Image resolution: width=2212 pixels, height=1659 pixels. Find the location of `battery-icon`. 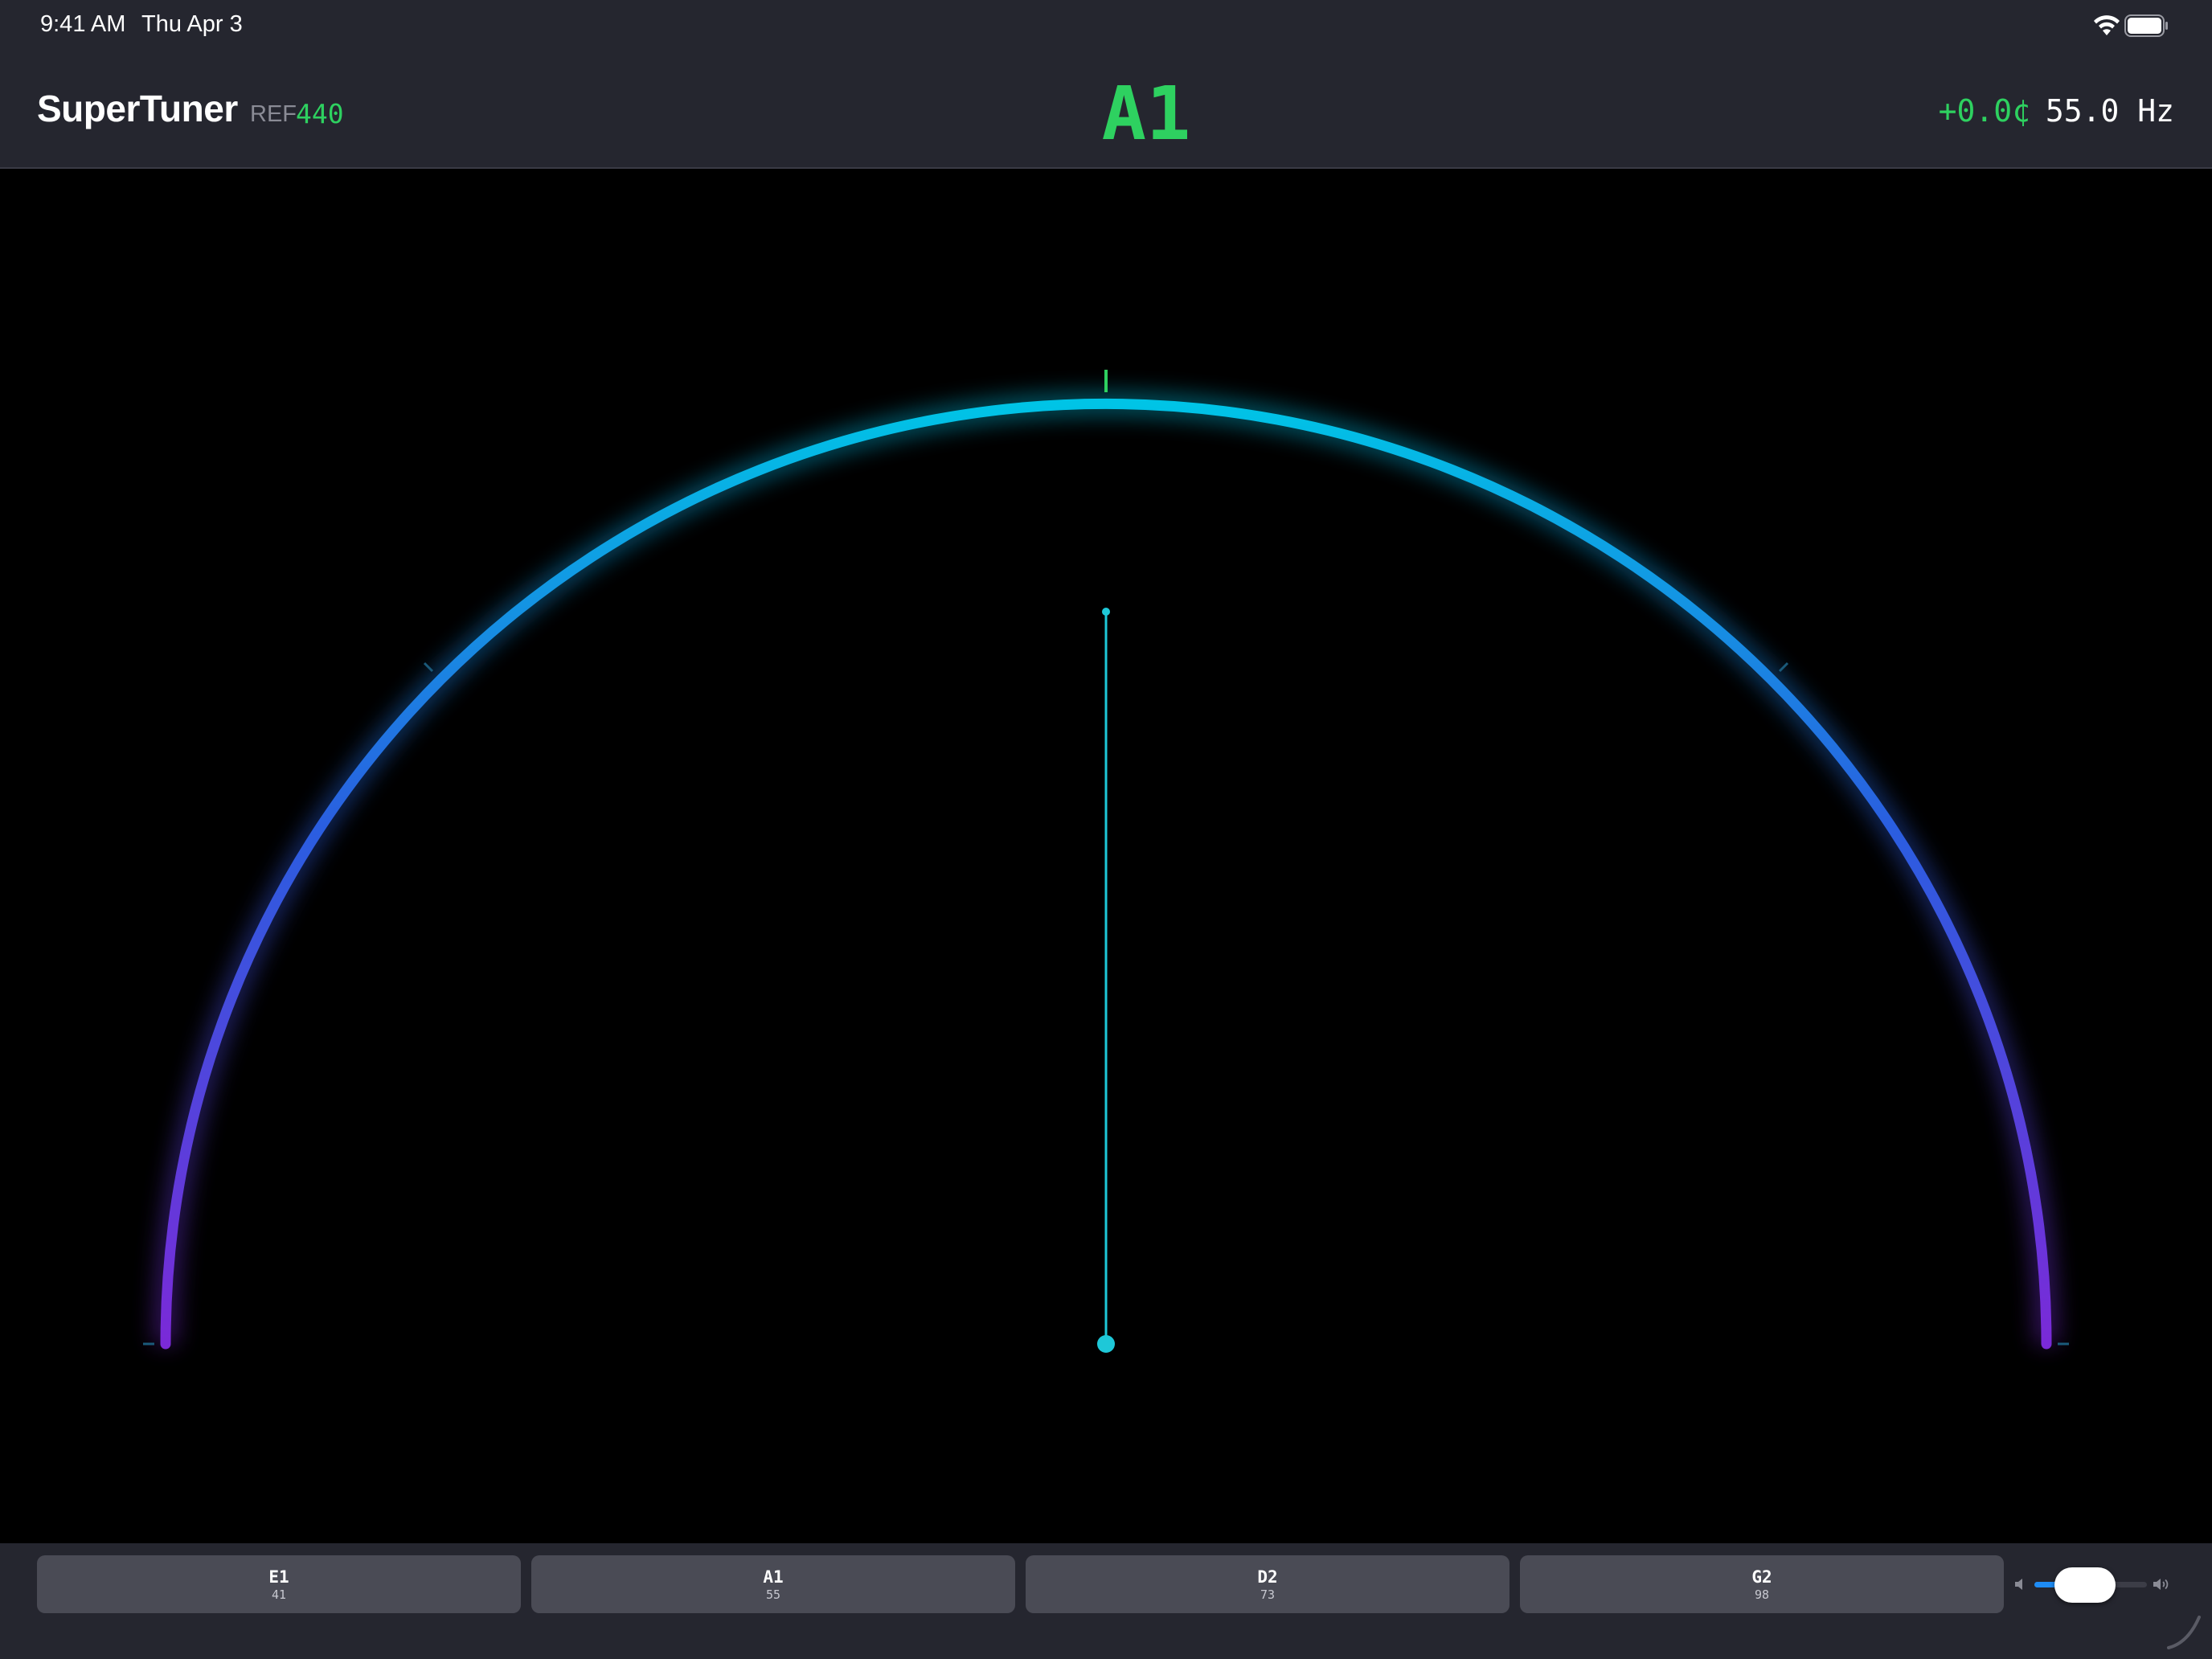

battery-icon is located at coordinates (2146, 25).